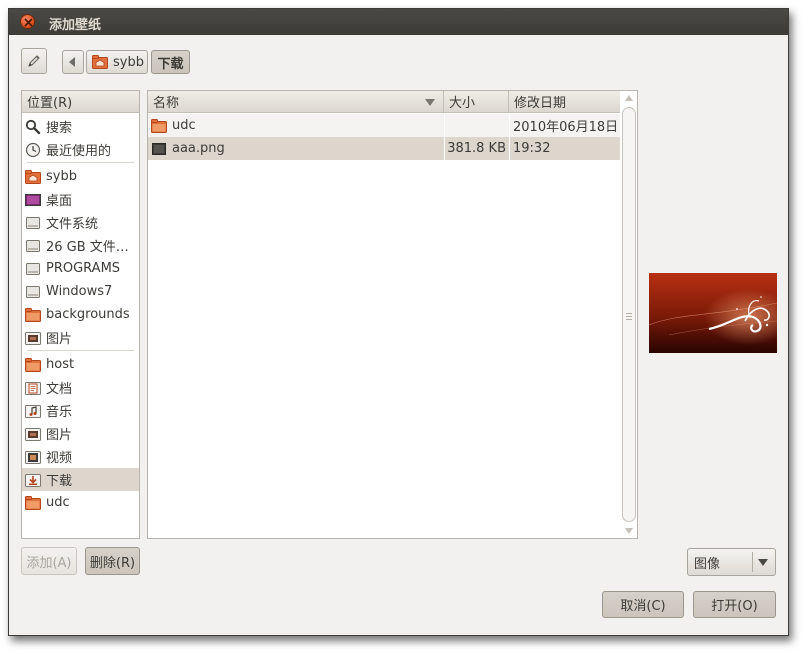 This screenshot has height=658, width=812. Describe the element at coordinates (80, 199) in the screenshot. I see `place-desktop: 桌面` at that location.